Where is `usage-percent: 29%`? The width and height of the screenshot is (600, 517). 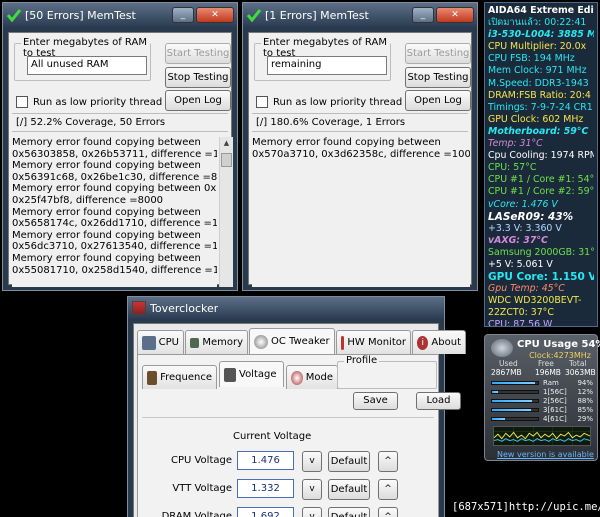
usage-percent: 29% is located at coordinates (585, 419).